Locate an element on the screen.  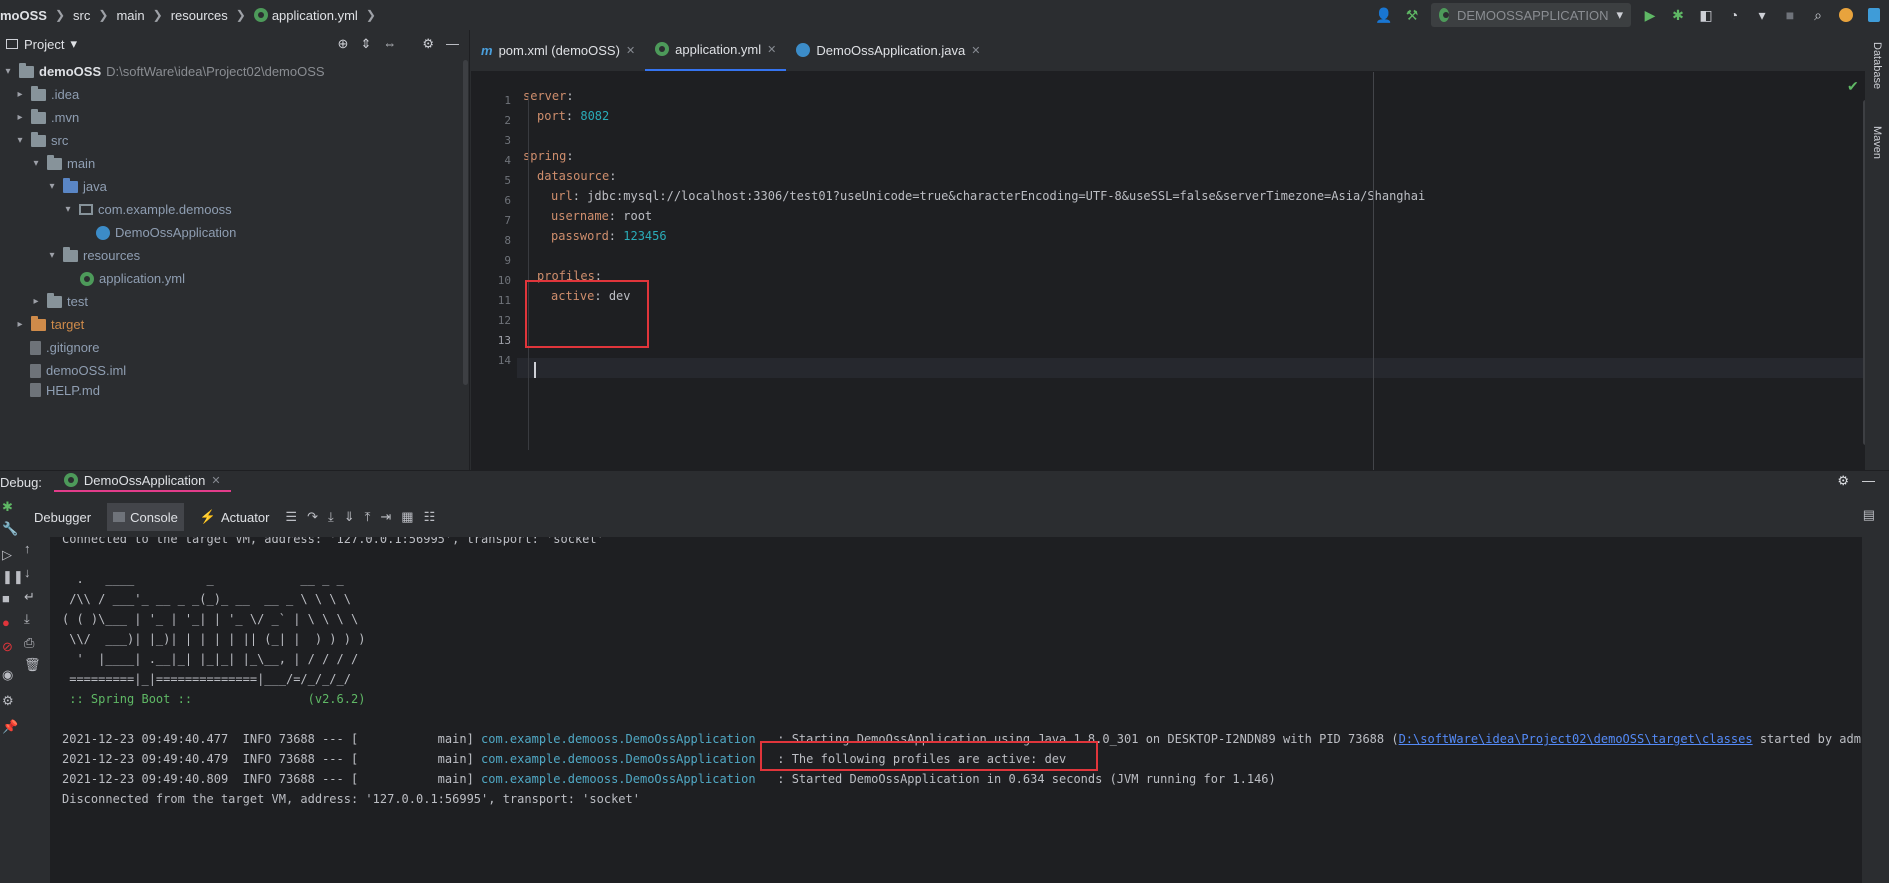
console-scrollbar is located at coordinates (1867, 710).